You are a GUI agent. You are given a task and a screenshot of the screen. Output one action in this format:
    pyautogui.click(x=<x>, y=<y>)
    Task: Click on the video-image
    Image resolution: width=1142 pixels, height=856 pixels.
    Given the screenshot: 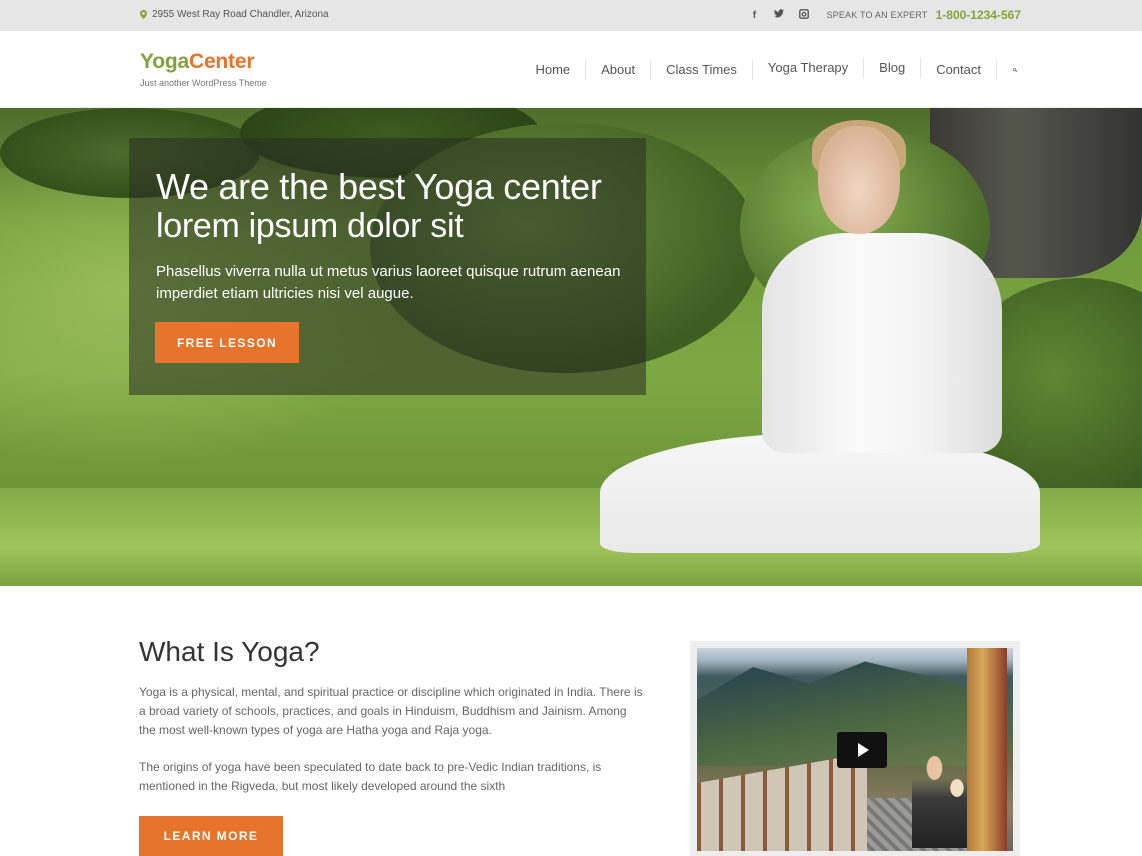 What is the action you would take?
    pyautogui.click(x=855, y=749)
    